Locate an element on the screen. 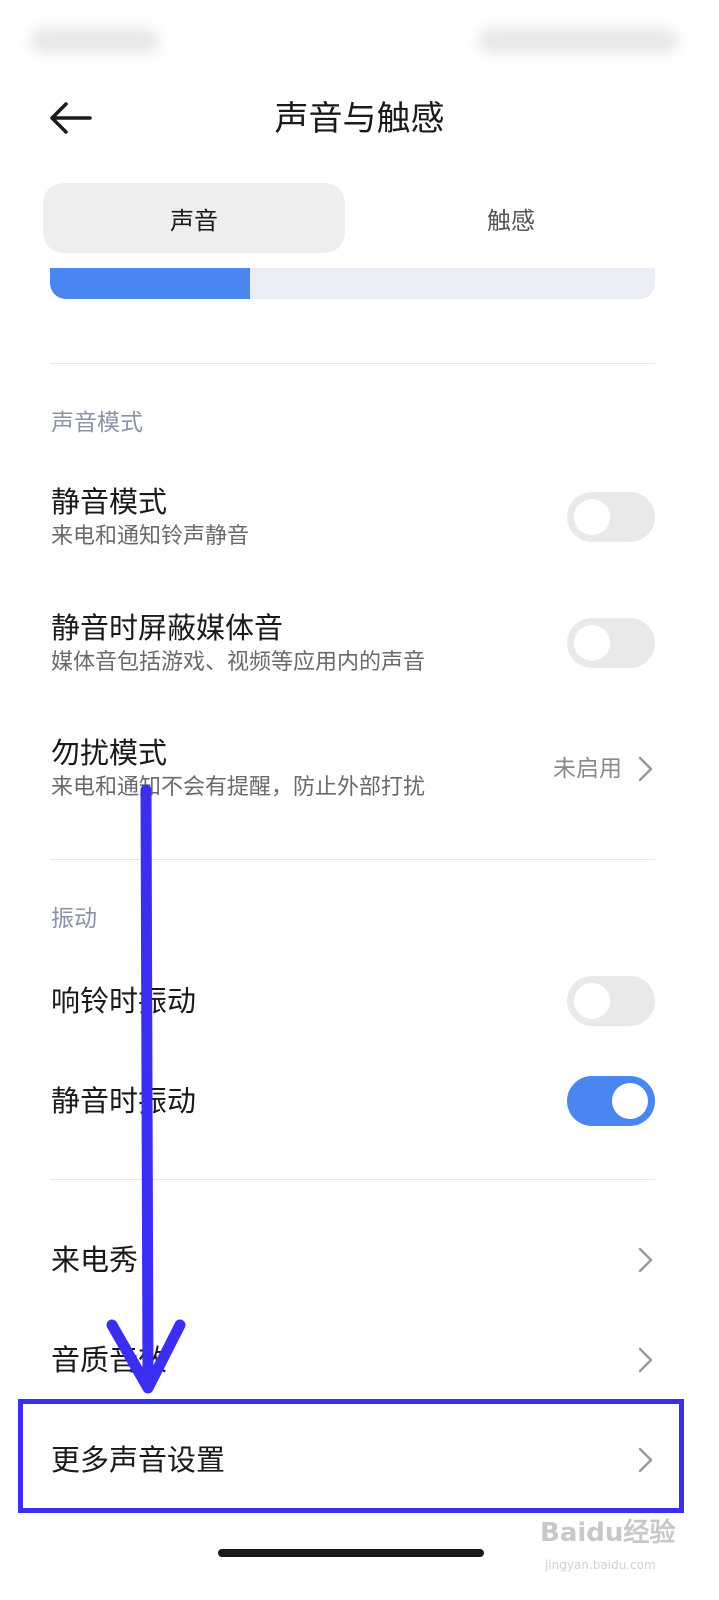 This screenshot has height=1600, width=719. vibrate-on-ring-toggle is located at coordinates (611, 1001).